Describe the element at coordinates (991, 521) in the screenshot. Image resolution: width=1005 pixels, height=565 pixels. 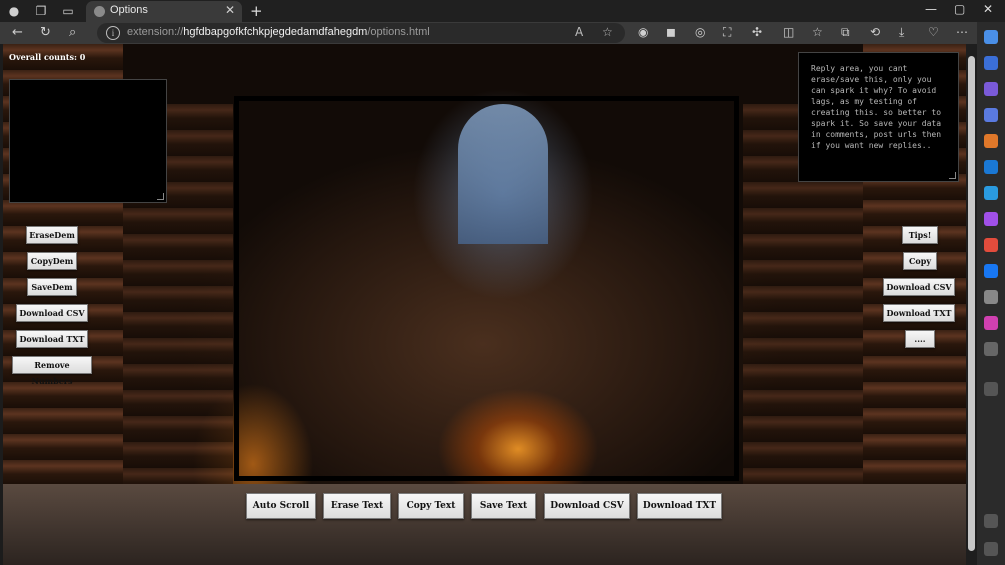
I see `hide-sidebar-icon` at that location.